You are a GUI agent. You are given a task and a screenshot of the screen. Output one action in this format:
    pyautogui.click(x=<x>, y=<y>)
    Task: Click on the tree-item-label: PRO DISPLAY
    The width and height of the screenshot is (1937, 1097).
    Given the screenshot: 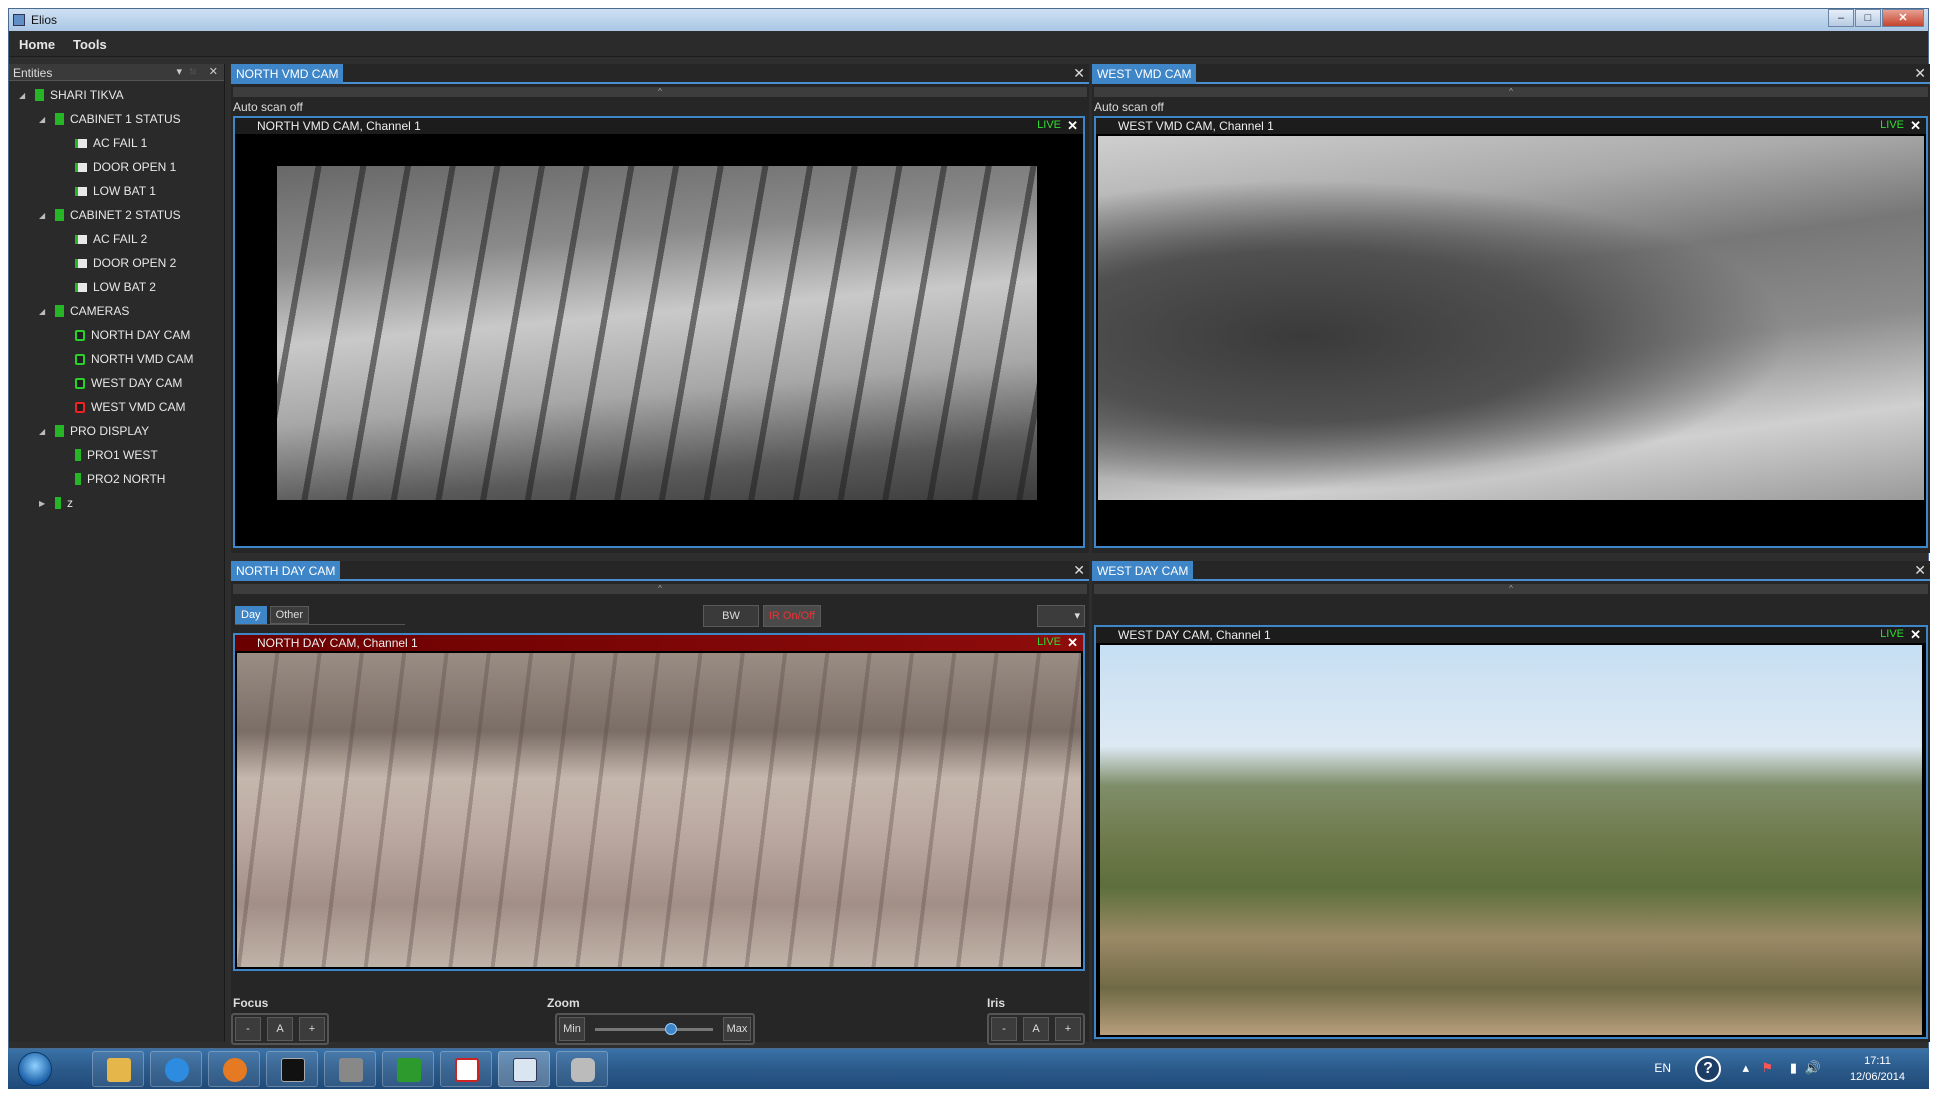 What is the action you would take?
    pyautogui.click(x=110, y=431)
    